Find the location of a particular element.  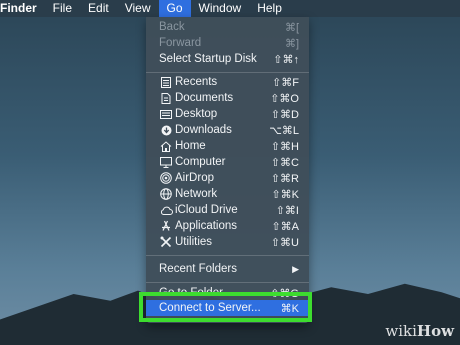

menu-item-applications: Applications ⇧⌘A is located at coordinates (227, 226).